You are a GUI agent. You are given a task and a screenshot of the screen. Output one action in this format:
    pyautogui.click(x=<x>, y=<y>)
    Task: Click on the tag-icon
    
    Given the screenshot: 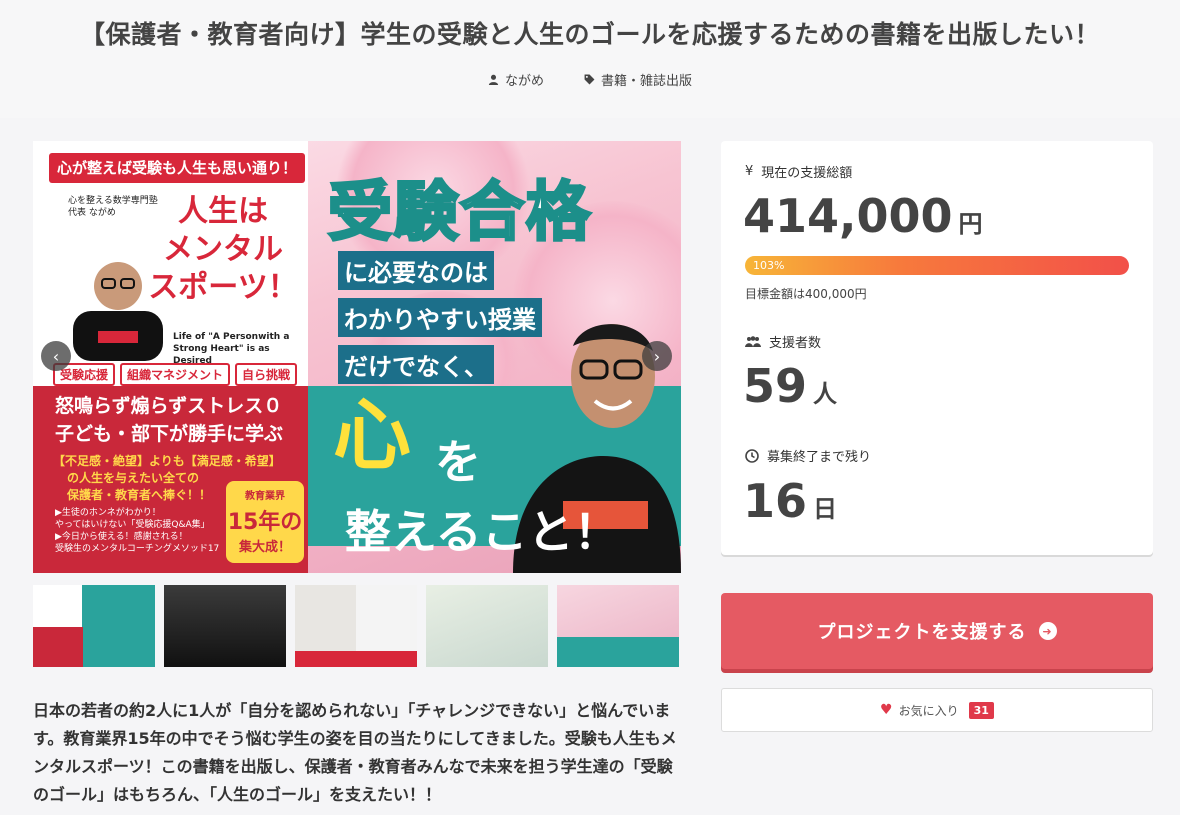 What is the action you would take?
    pyautogui.click(x=589, y=79)
    